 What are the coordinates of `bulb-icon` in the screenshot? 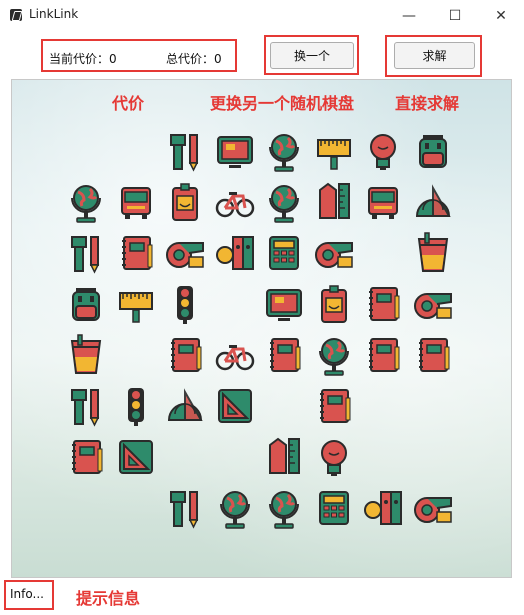 It's located at (383, 151).